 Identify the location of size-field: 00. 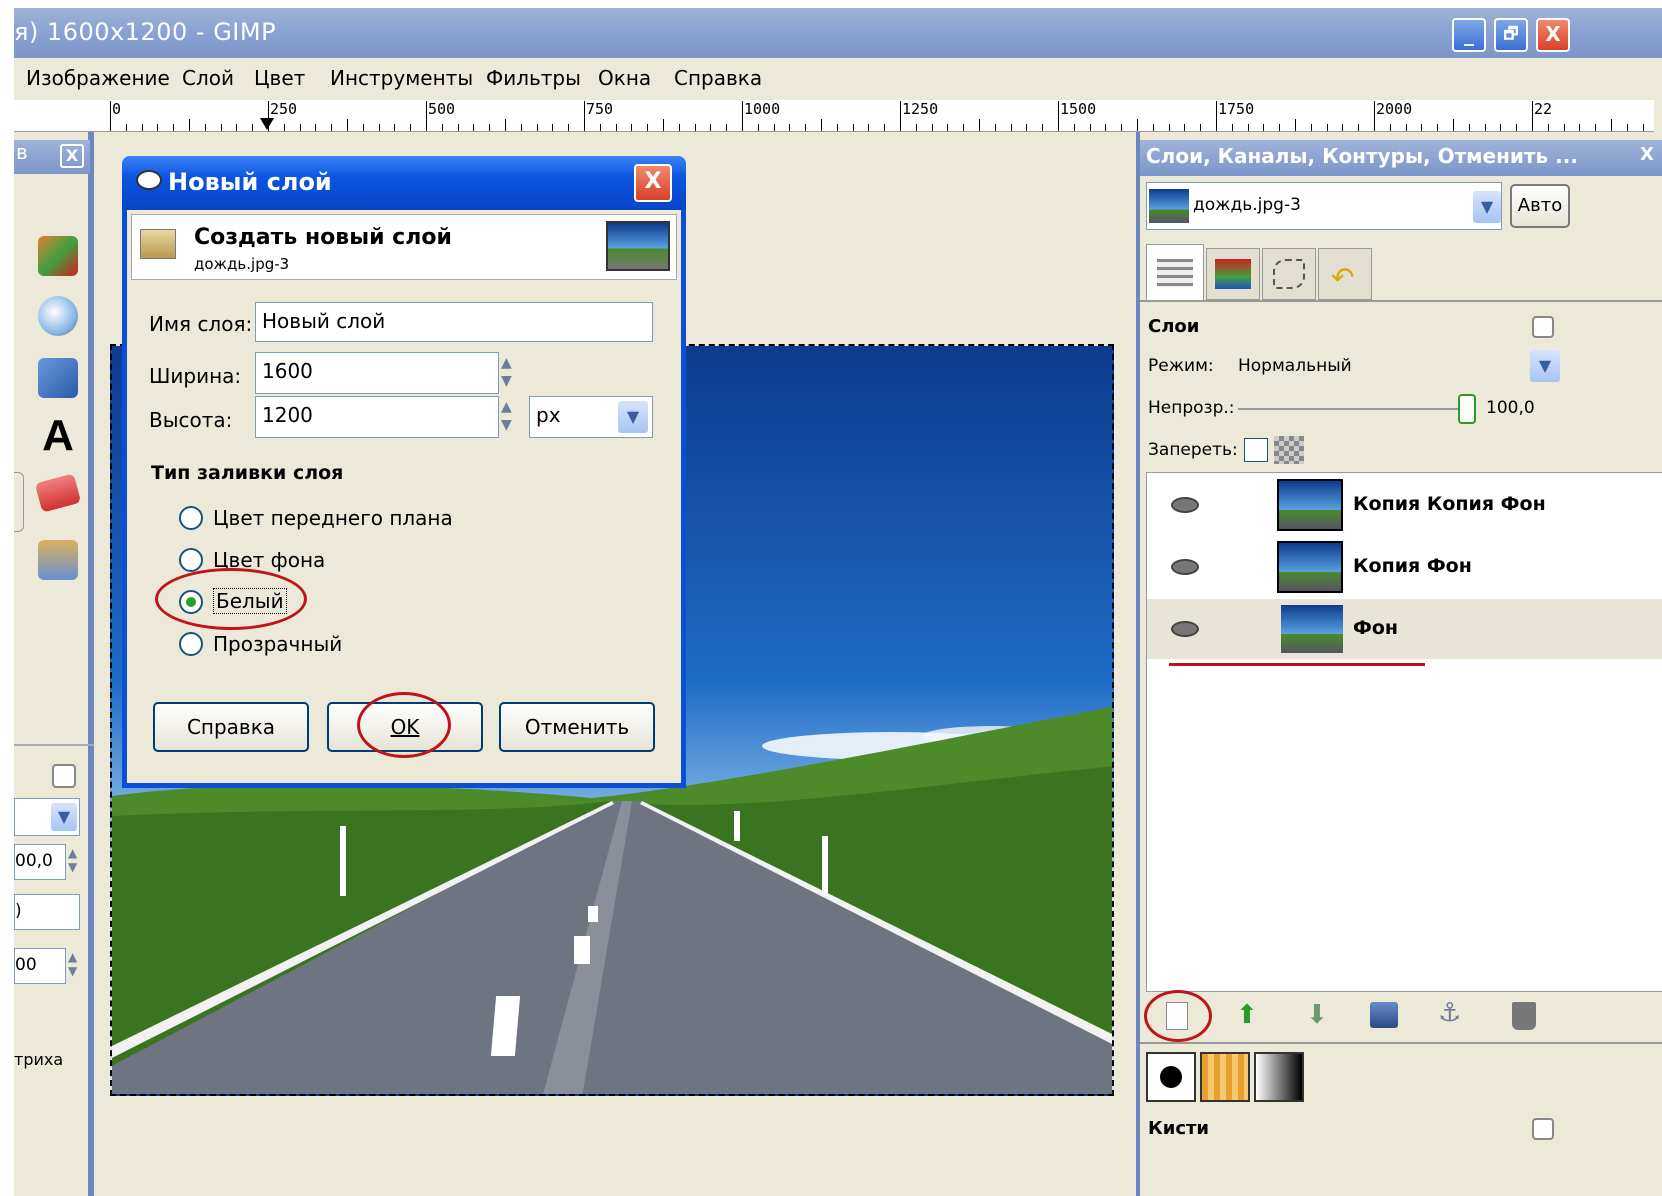
(40, 966).